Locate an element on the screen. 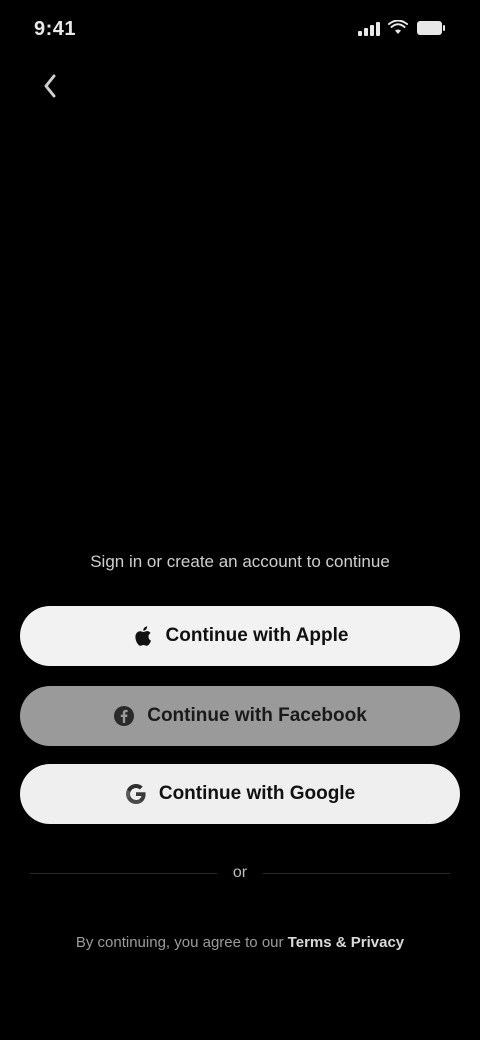  google-icon is located at coordinates (136, 794).